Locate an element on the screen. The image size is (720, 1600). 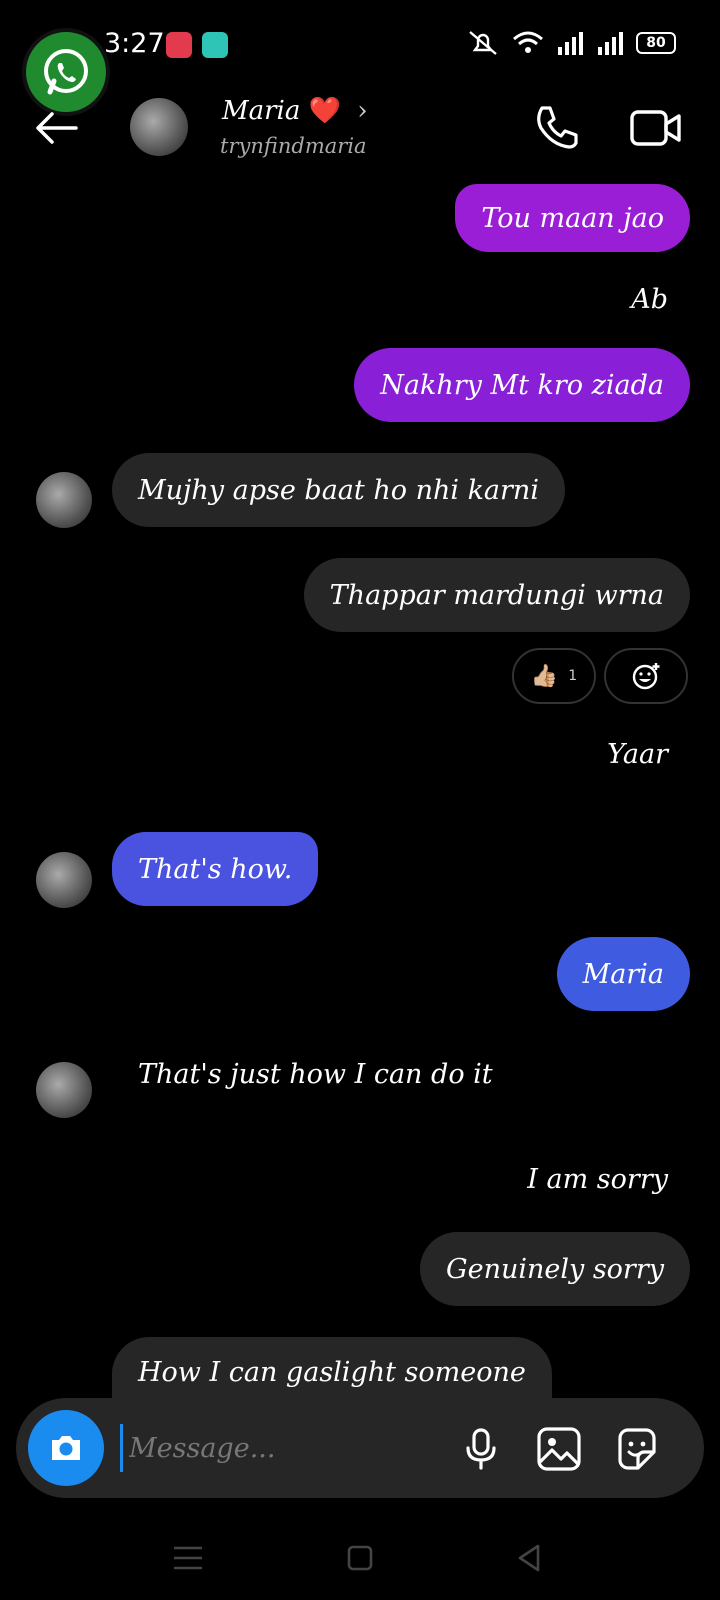
message-text: Thappar mardungi wrna is located at coordinates (496, 595).